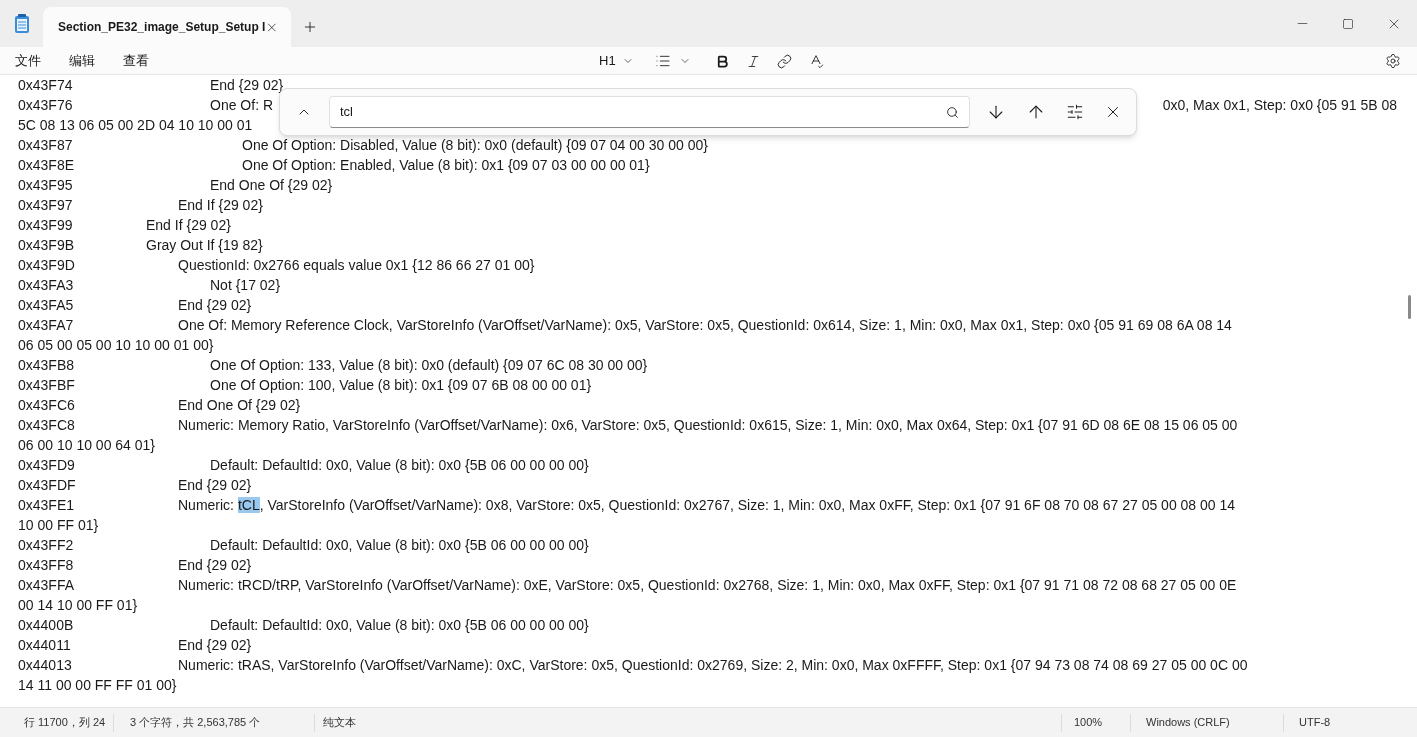 Image resolution: width=1417 pixels, height=737 pixels. Describe the element at coordinates (28, 60) in the screenshot. I see `menu-item: 文件` at that location.